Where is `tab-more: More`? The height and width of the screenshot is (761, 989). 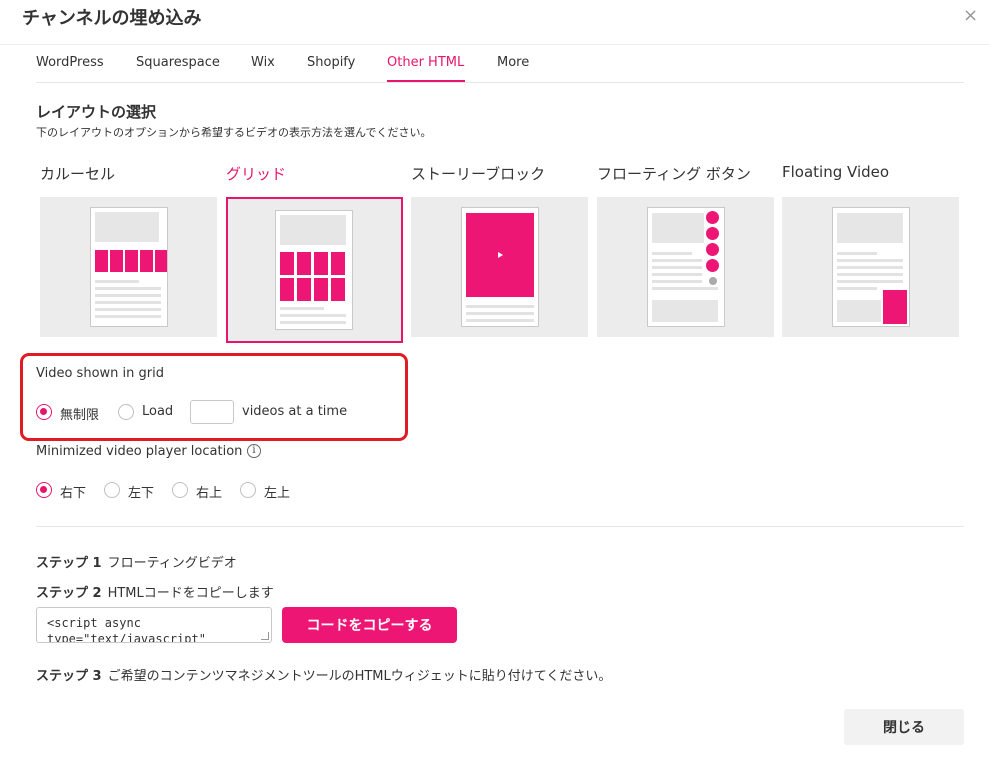
tab-more: More is located at coordinates (513, 62).